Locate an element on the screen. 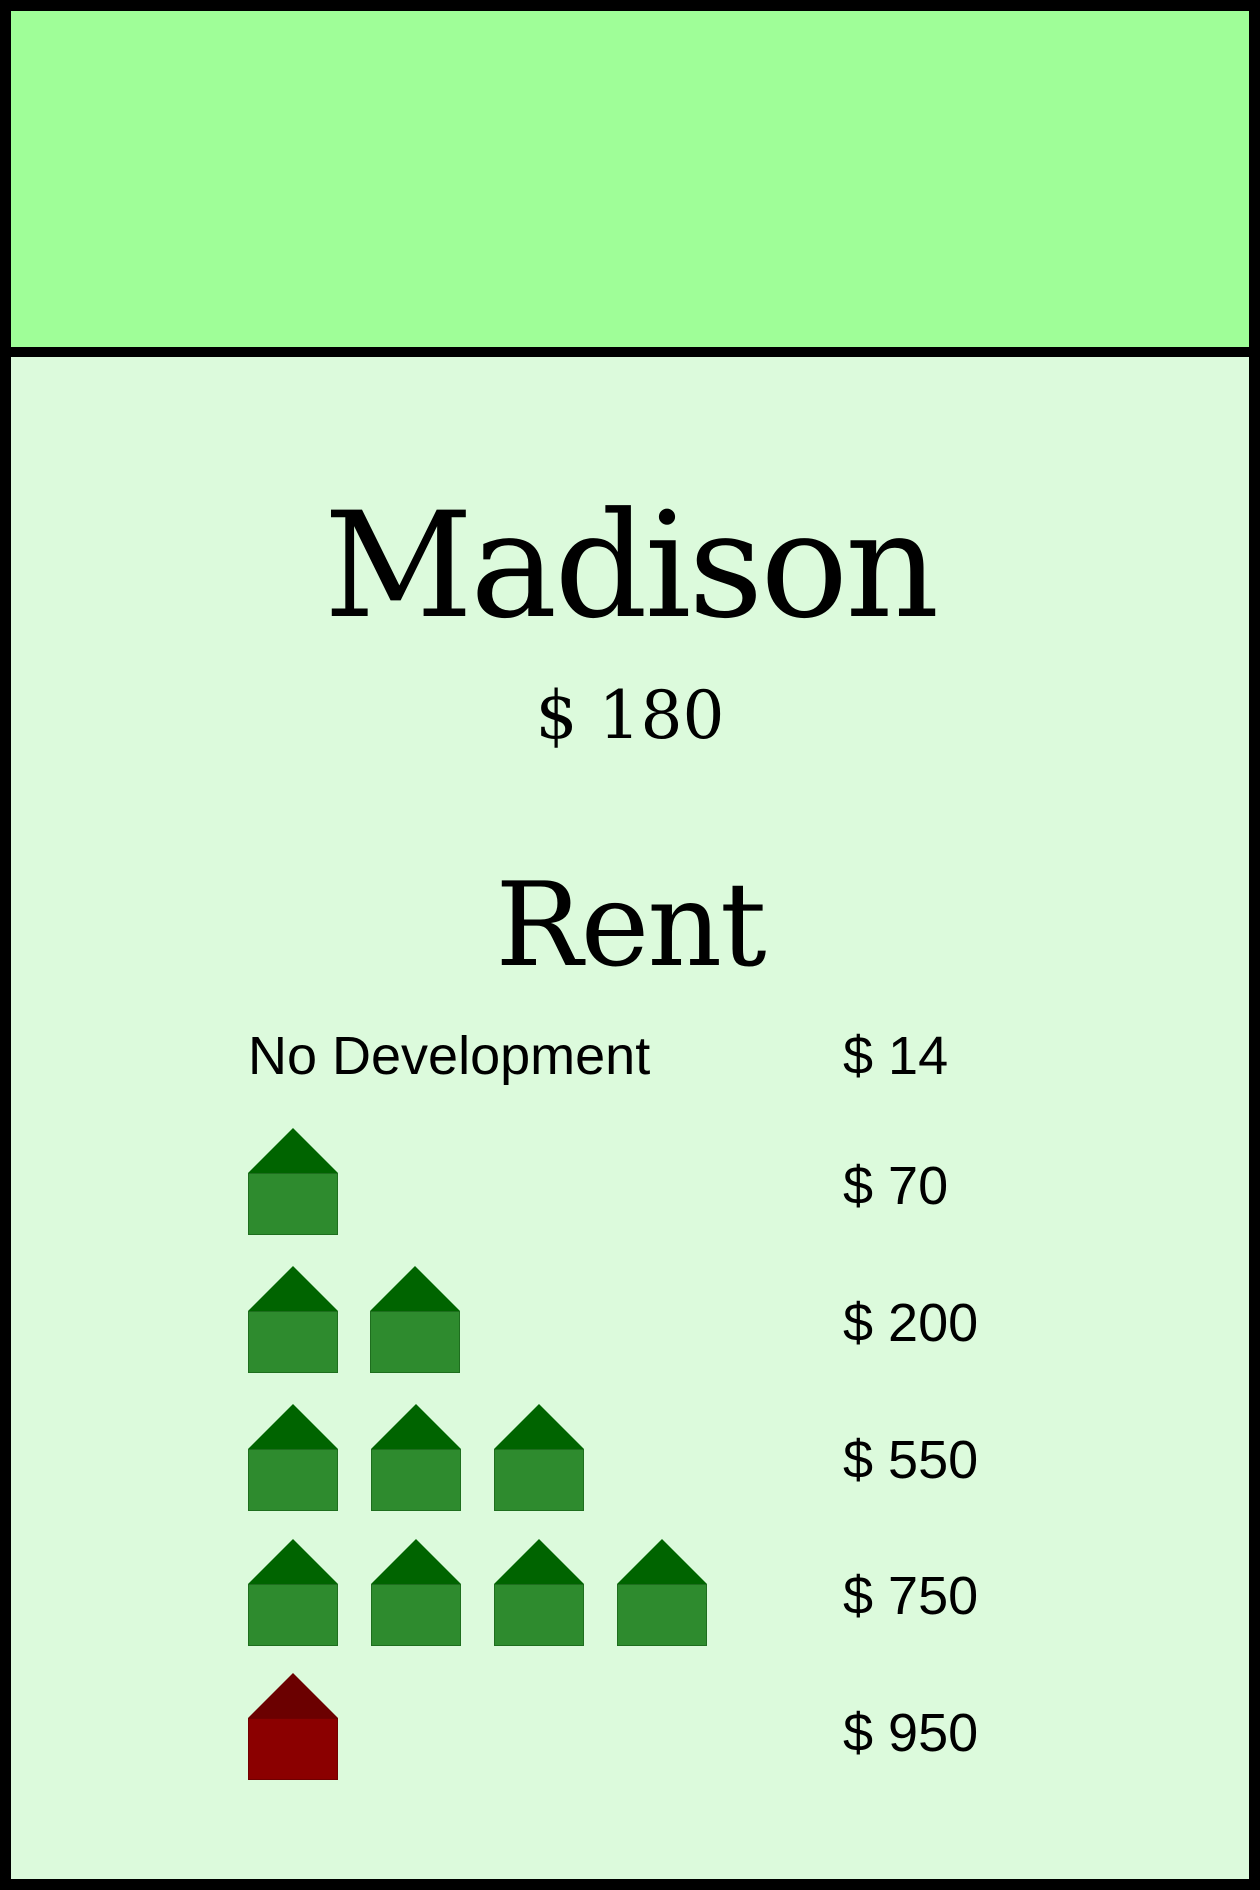  rent-value: $ 14 is located at coordinates (896, 1056).